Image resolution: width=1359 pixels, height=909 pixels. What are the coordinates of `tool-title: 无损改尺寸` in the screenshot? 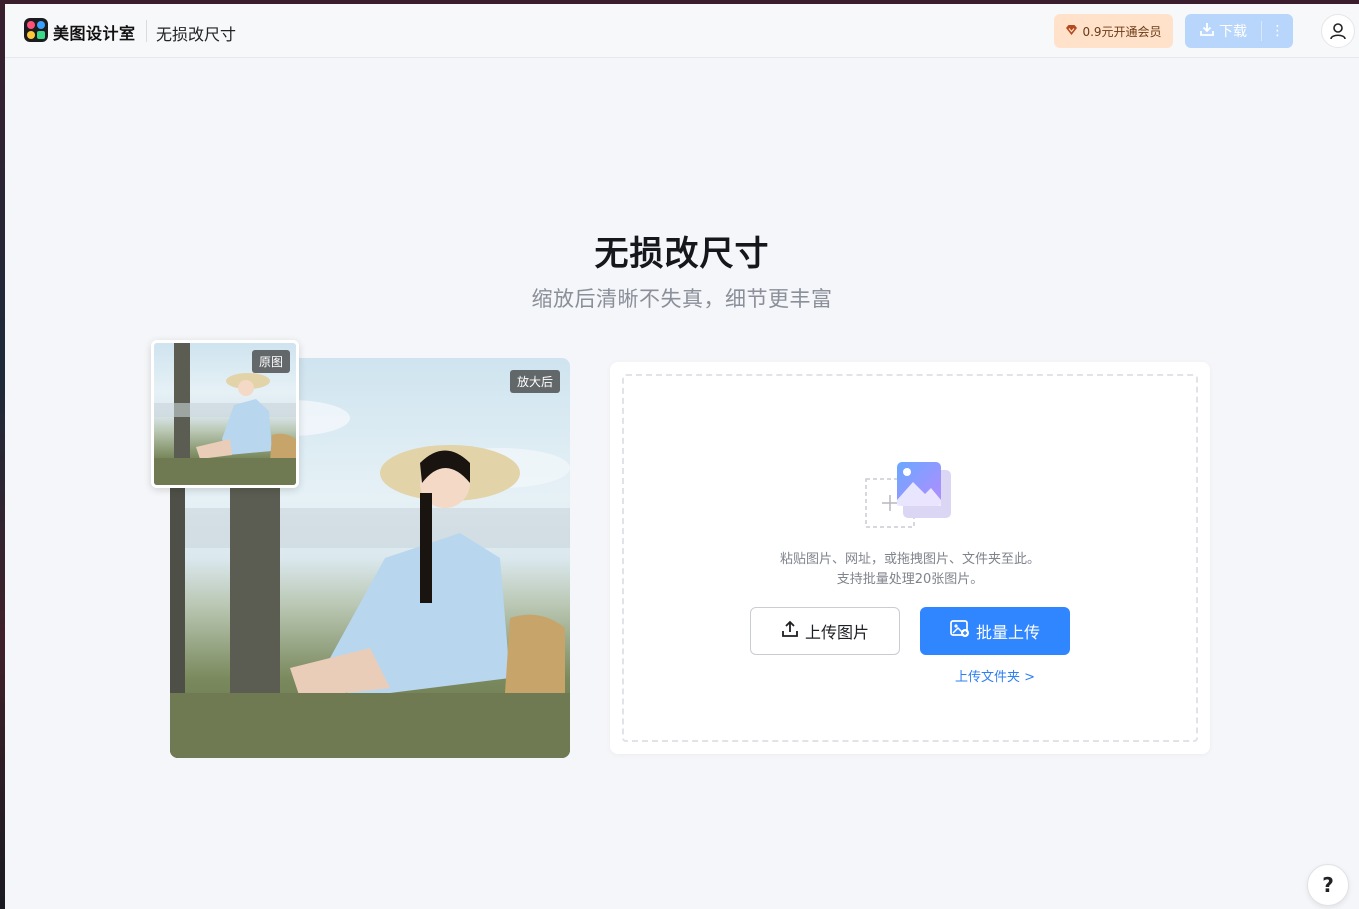 It's located at (196, 34).